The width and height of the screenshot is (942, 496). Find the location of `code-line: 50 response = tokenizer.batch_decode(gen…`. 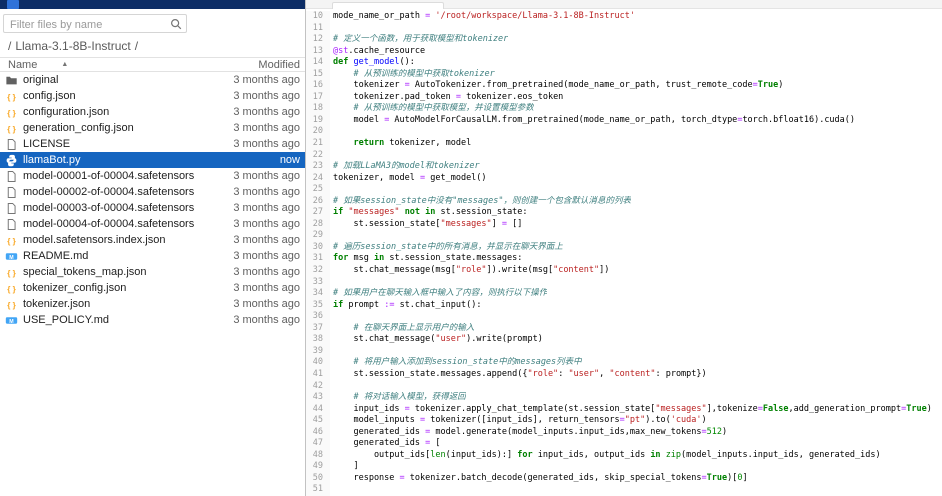

code-line: 50 response = tokenizer.batch_decode(gen… is located at coordinates (624, 478).